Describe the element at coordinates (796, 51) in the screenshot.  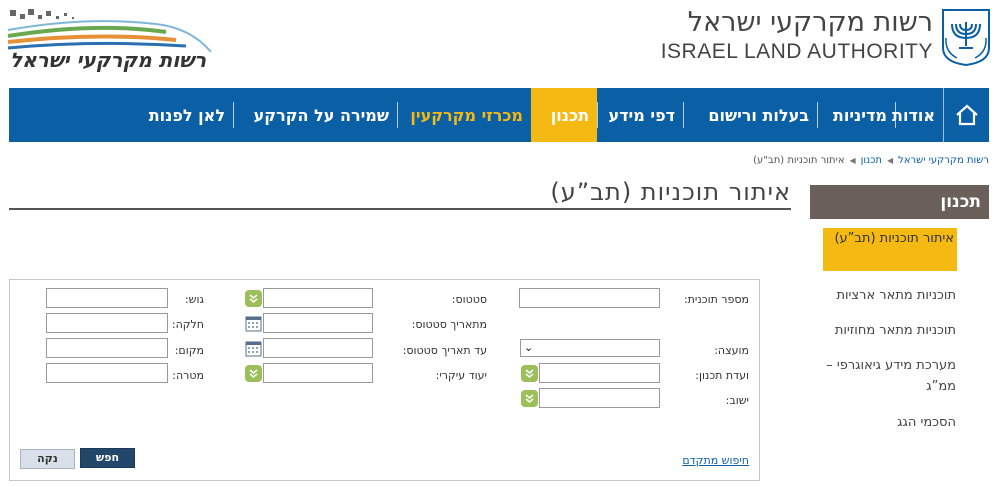
I see `site-title-english: ISRAEL LAND AUTHORITY` at that location.